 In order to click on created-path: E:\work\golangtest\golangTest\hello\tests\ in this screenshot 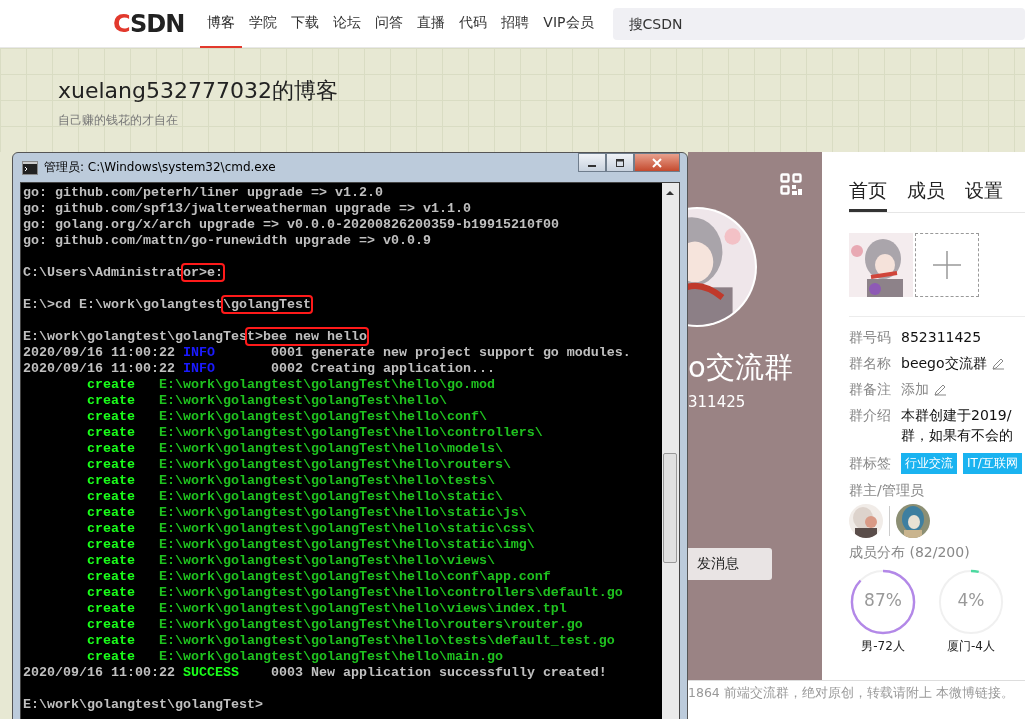, I will do `click(326, 480)`.